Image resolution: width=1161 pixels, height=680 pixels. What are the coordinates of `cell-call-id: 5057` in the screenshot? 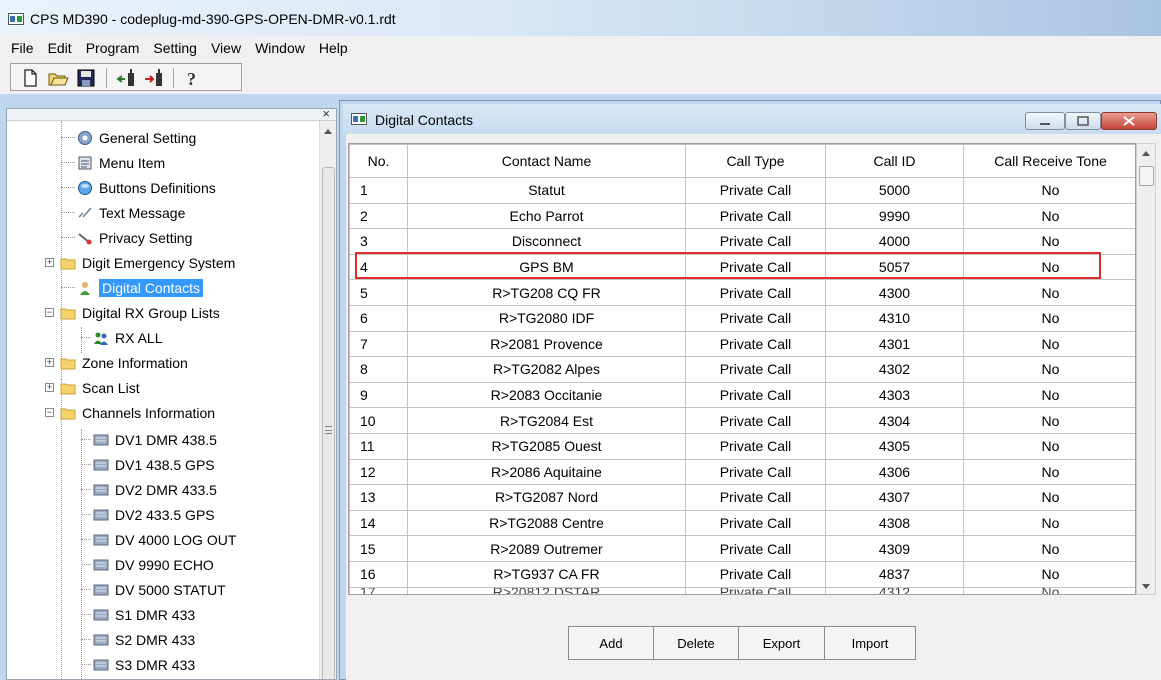 It's located at (894, 267).